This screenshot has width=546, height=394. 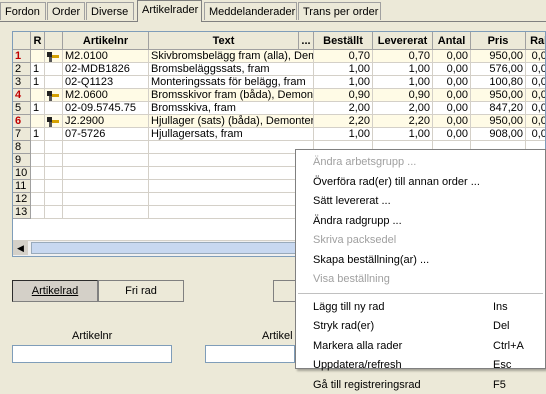 What do you see at coordinates (106, 82) in the screenshot?
I see `cell-artikelnr: 02-Q1123` at bounding box center [106, 82].